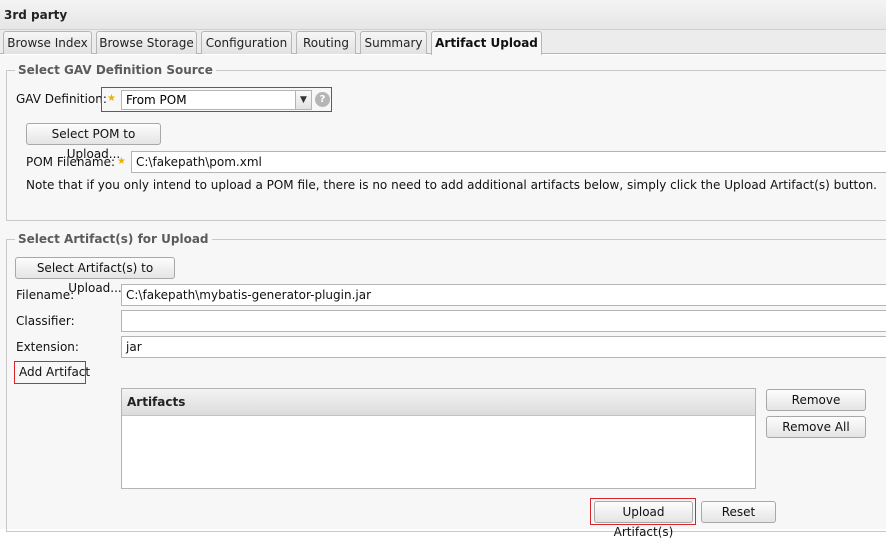 The image size is (886, 542). Describe the element at coordinates (47, 42) in the screenshot. I see `tab-browse-index: Browse Index` at that location.